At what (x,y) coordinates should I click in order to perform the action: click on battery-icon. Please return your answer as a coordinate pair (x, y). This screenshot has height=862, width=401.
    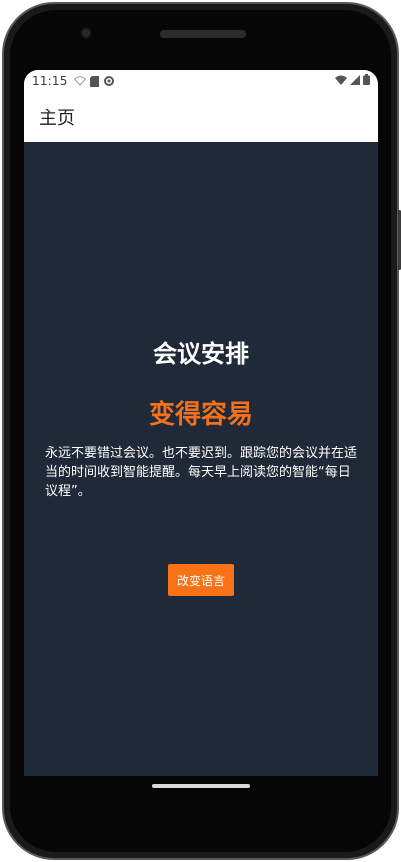
    Looking at the image, I should click on (366, 81).